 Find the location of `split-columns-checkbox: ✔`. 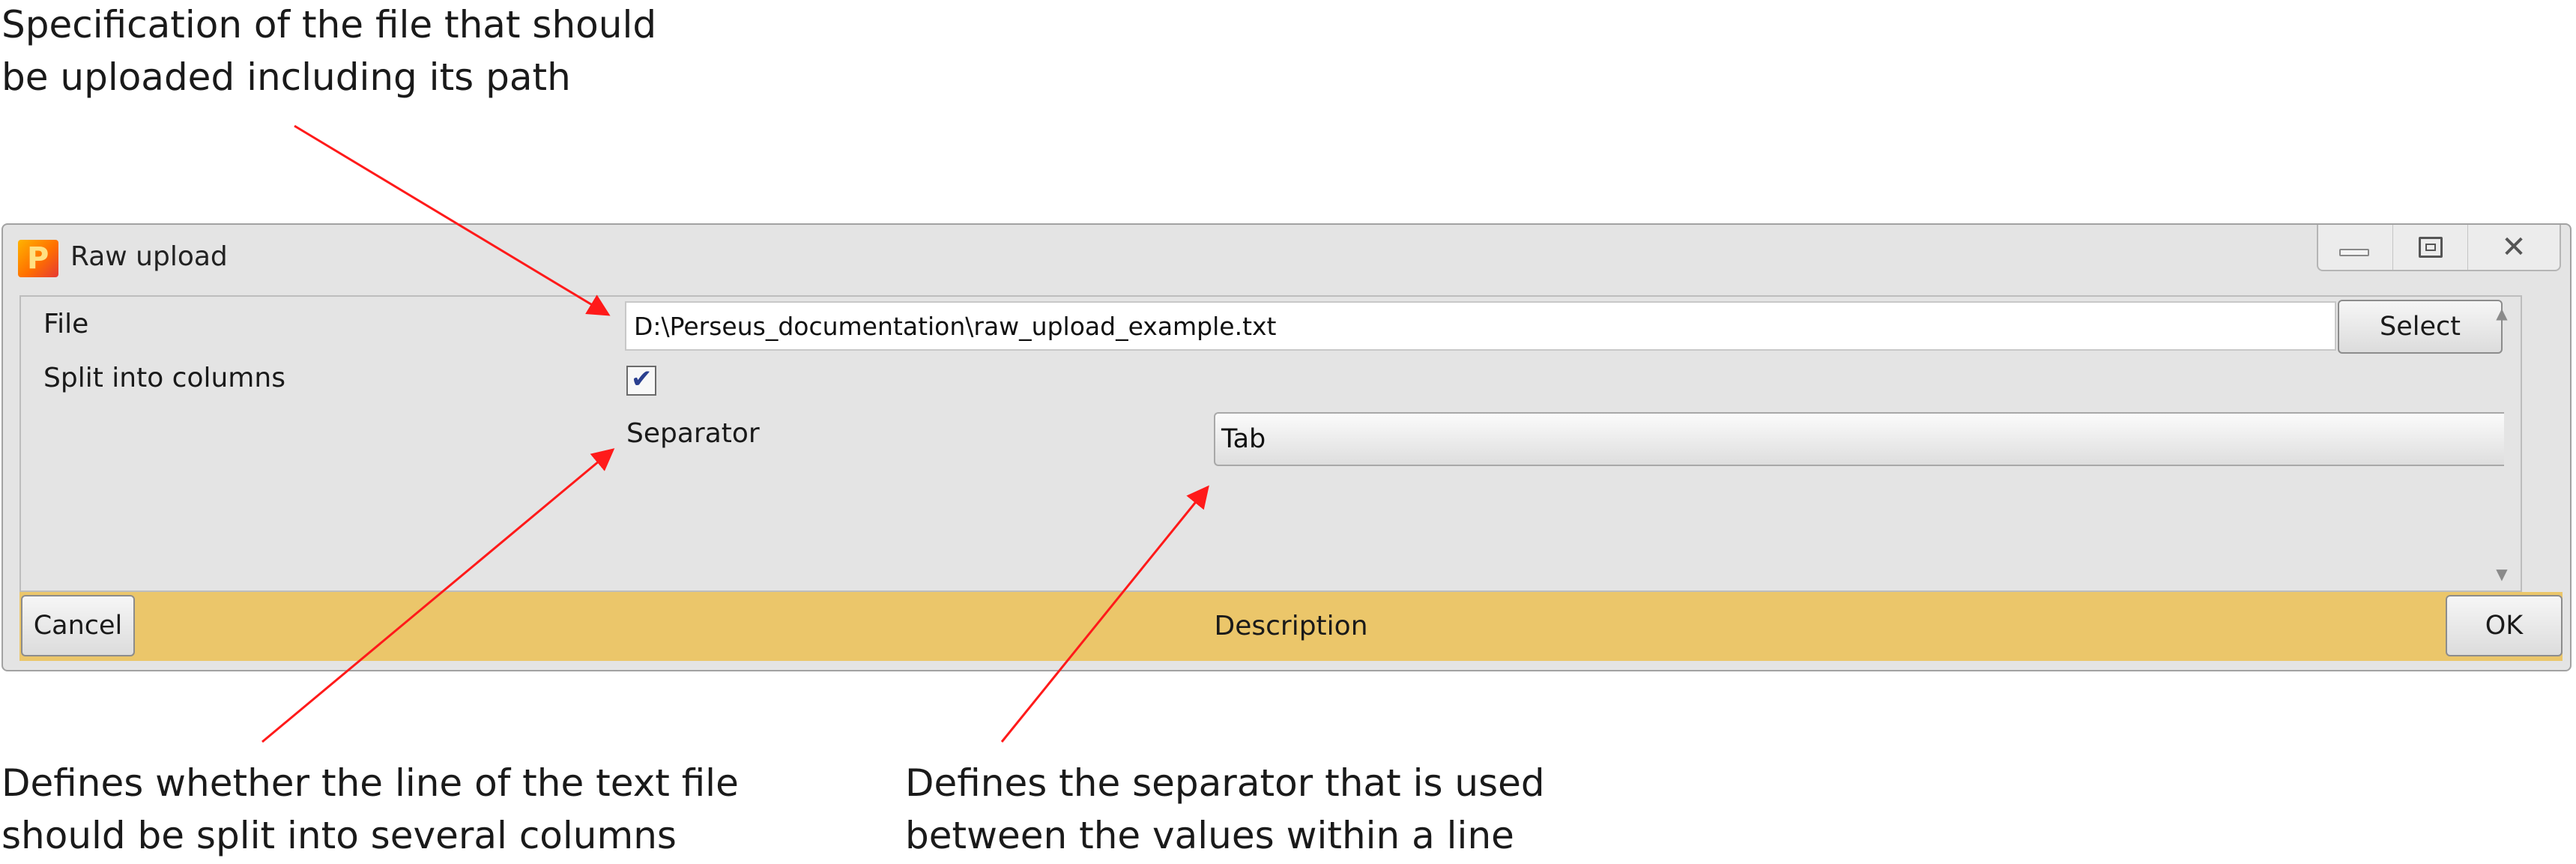

split-columns-checkbox: ✔ is located at coordinates (641, 380).